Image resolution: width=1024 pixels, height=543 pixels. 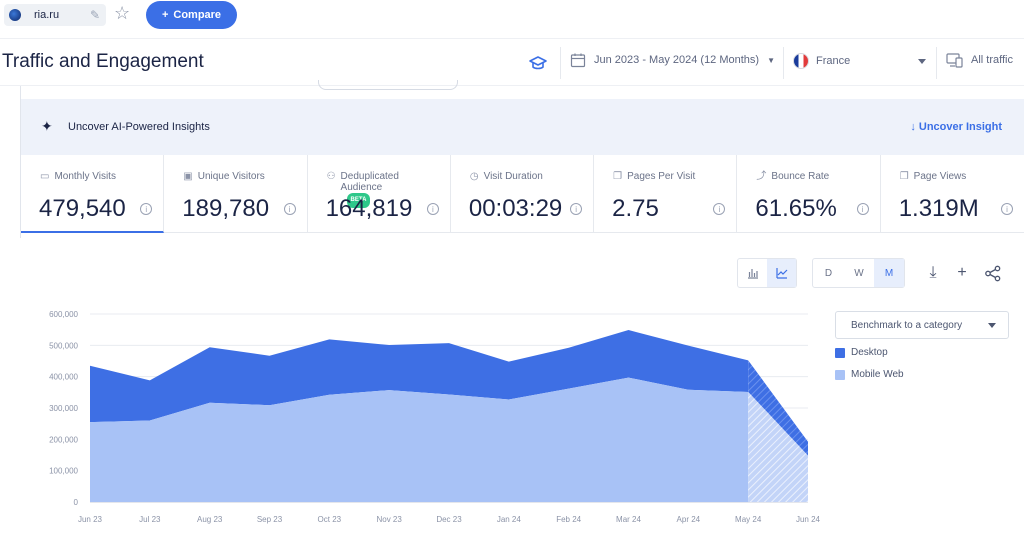 I want to click on benchmark-dropdown: Benchmark to a category, so click(x=922, y=325).